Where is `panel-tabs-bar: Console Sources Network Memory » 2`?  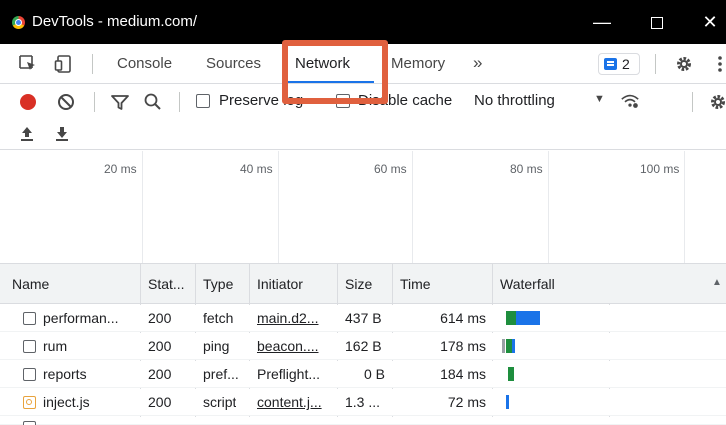
panel-tabs-bar: Console Sources Network Memory » 2 is located at coordinates (363, 64).